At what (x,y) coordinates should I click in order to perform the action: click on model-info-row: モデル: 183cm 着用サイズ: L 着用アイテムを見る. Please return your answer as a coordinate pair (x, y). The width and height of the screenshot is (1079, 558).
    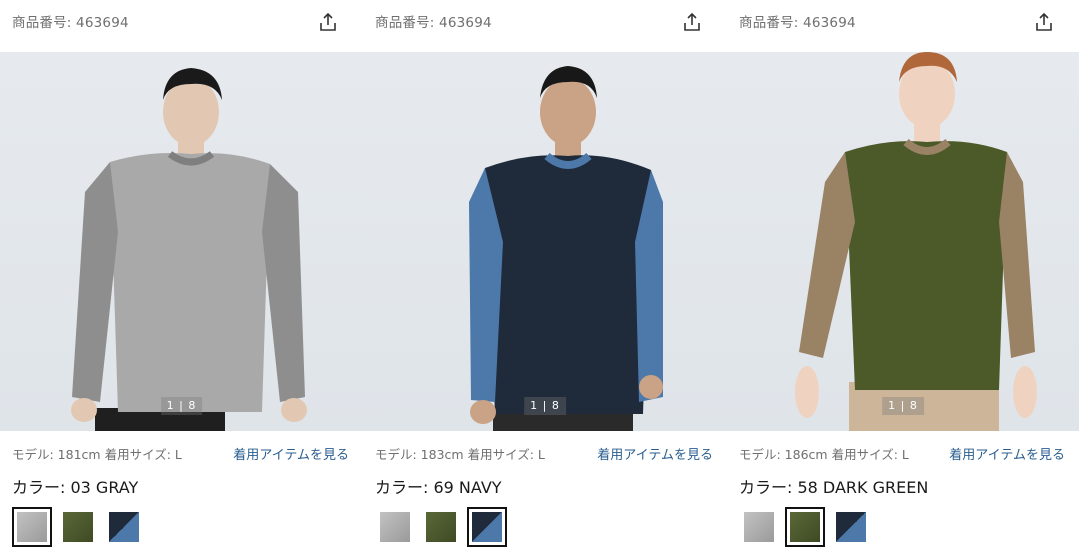
    Looking at the image, I should click on (544, 453).